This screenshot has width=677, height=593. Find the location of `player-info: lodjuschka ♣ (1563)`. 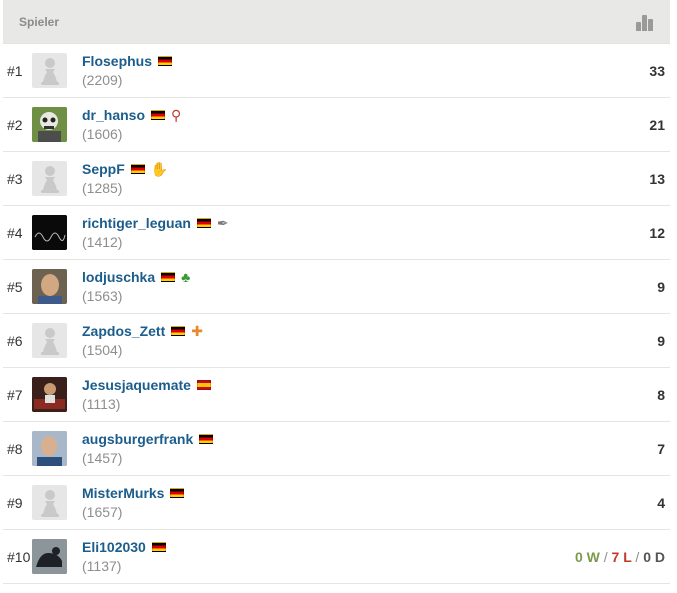

player-info: lodjuschka ♣ (1563) is located at coordinates (136, 286).